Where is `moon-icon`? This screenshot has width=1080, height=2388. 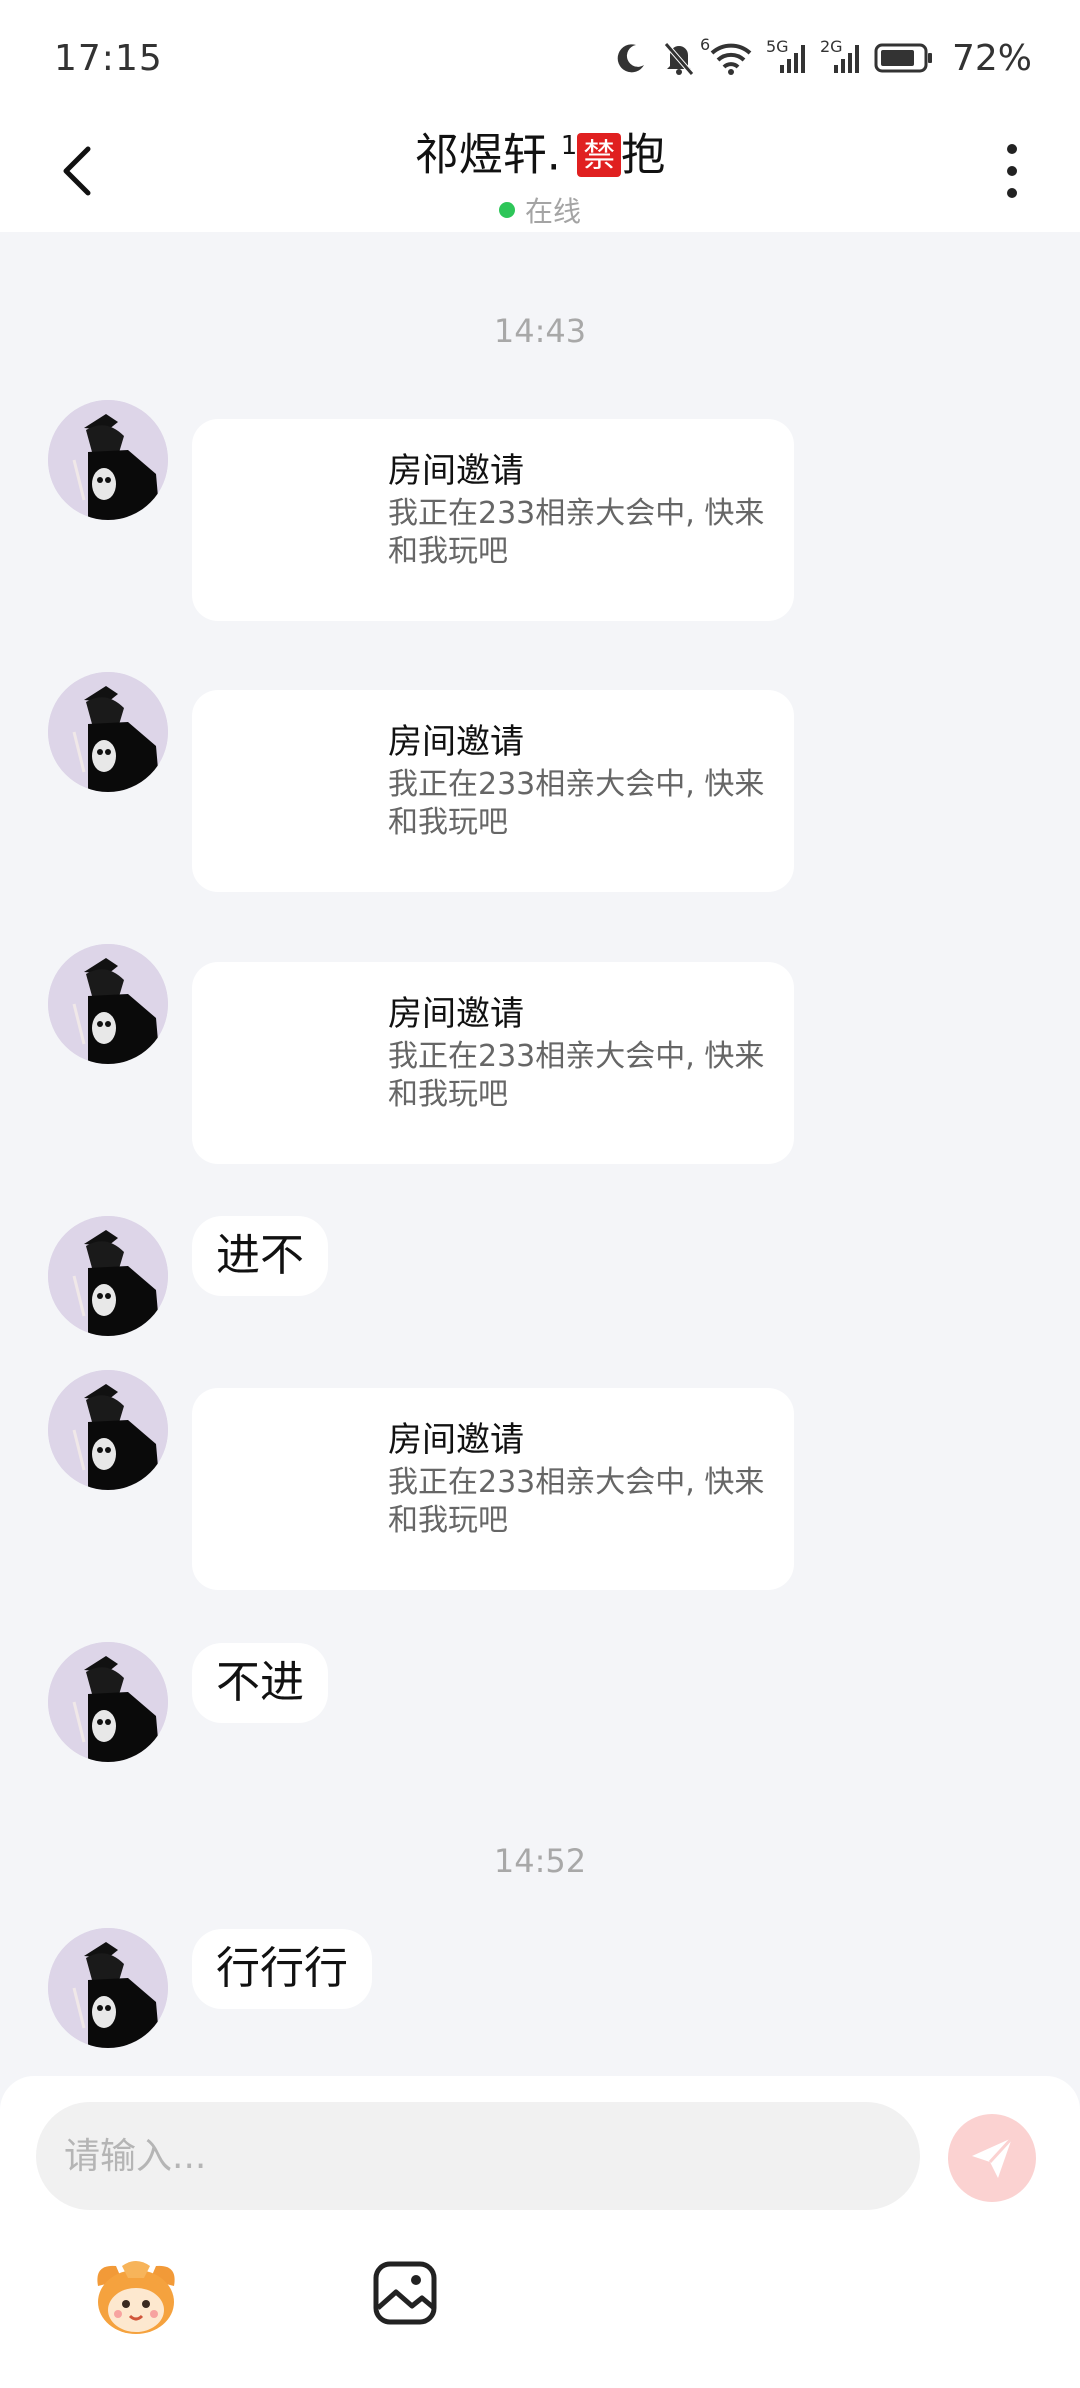
moon-icon is located at coordinates (631, 58).